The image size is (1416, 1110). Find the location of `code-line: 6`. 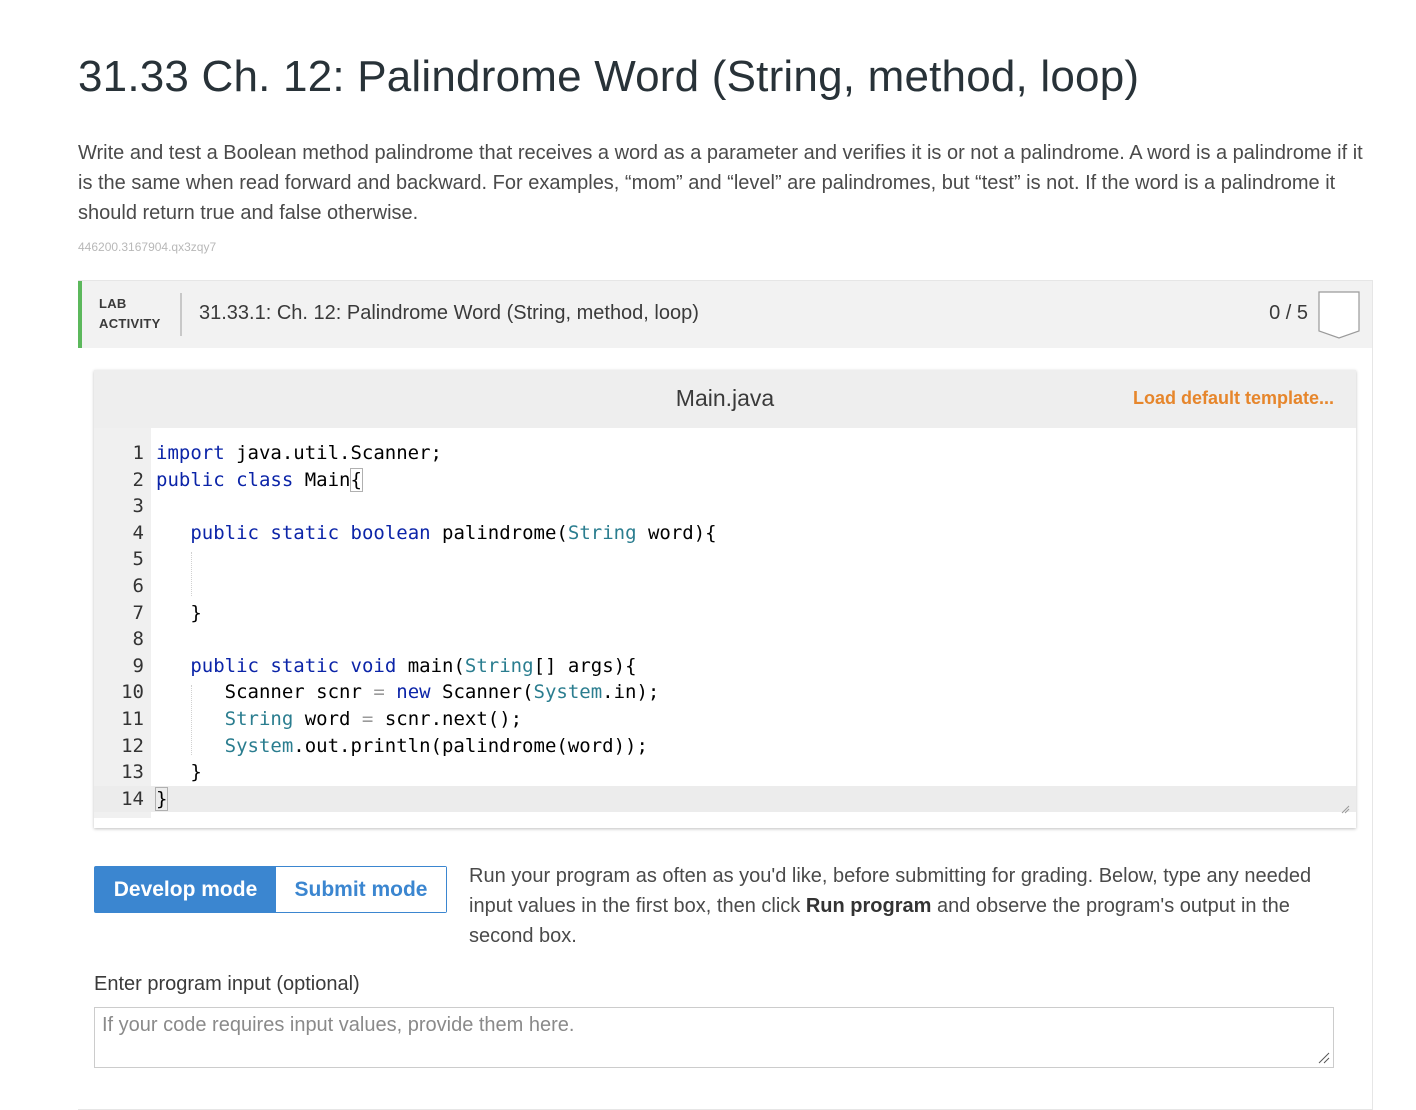

code-line: 6 is located at coordinates (725, 586).